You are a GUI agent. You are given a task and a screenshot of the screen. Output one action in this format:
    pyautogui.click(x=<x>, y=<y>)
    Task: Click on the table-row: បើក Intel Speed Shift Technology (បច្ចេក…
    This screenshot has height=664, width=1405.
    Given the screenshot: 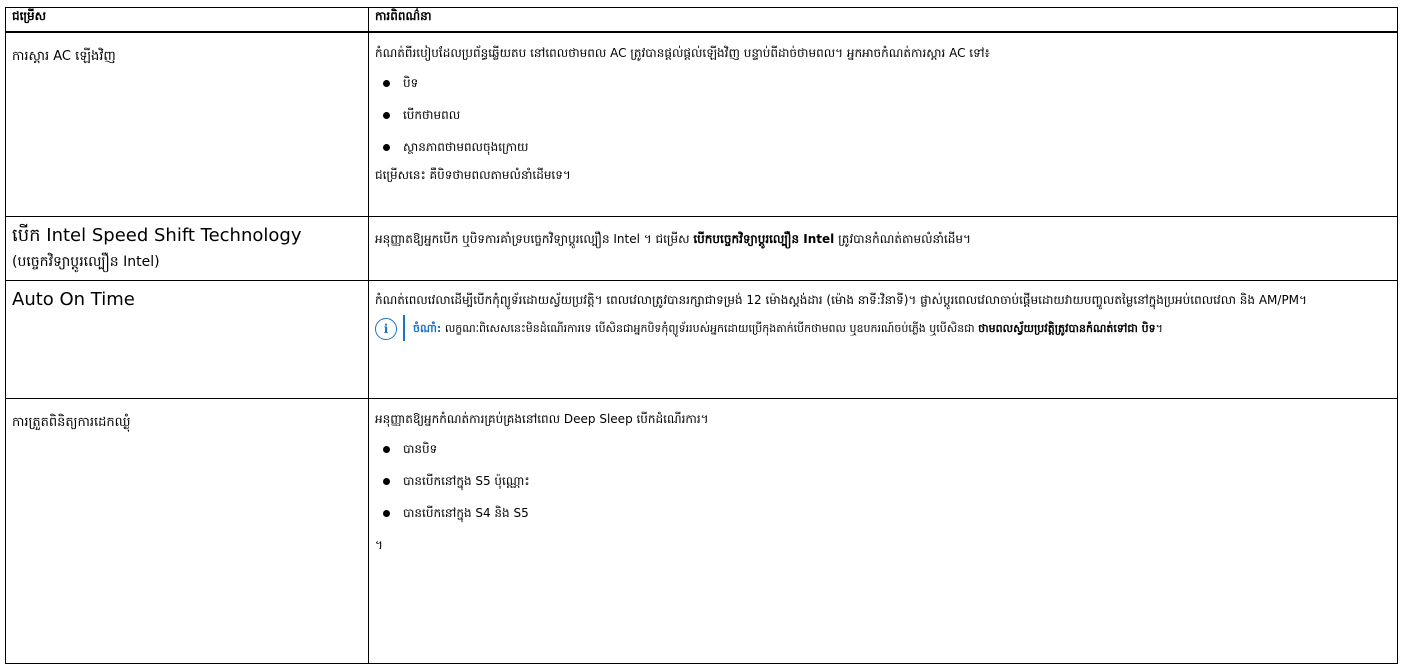 What is the action you would take?
    pyautogui.click(x=701, y=248)
    